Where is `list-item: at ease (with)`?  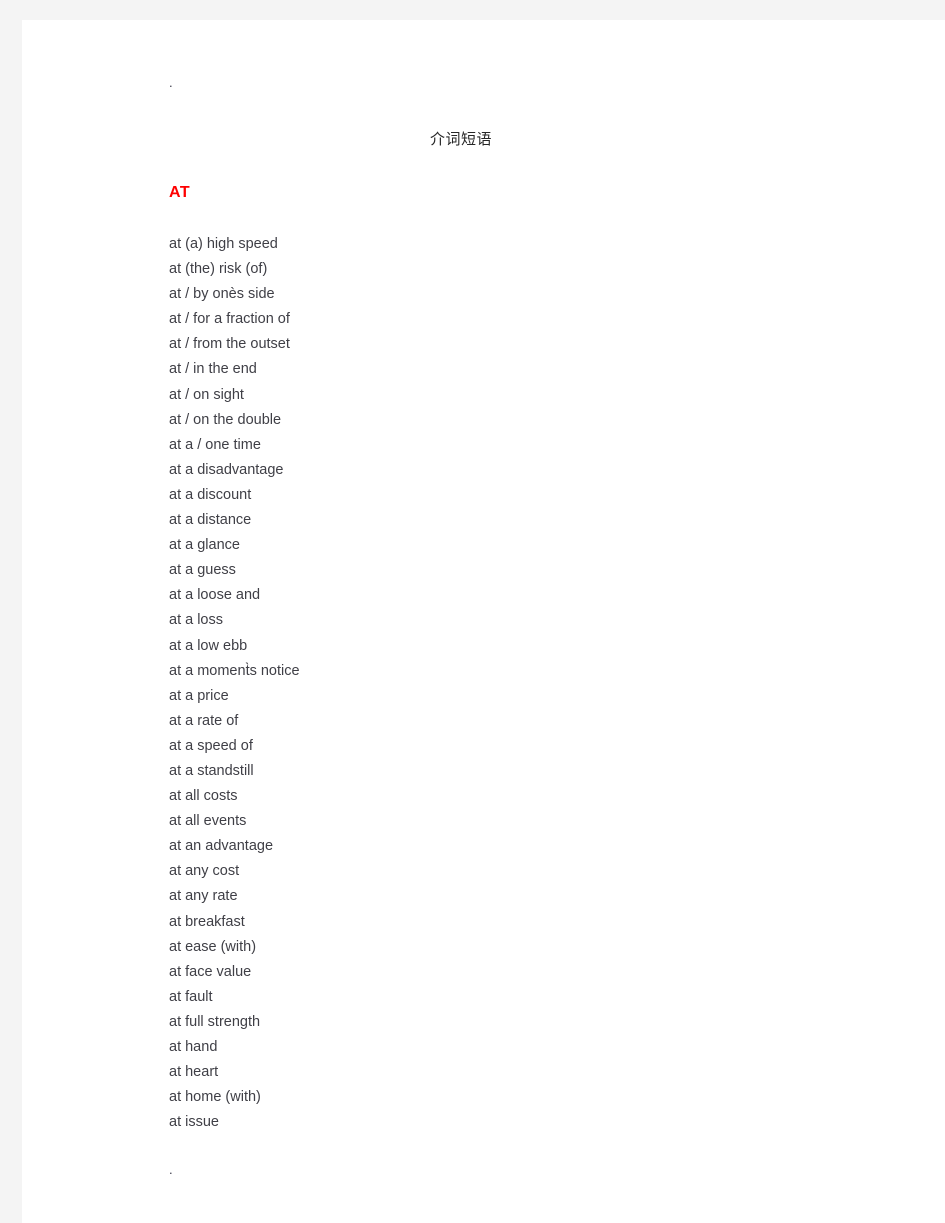
list-item: at ease (with) is located at coordinates (213, 946).